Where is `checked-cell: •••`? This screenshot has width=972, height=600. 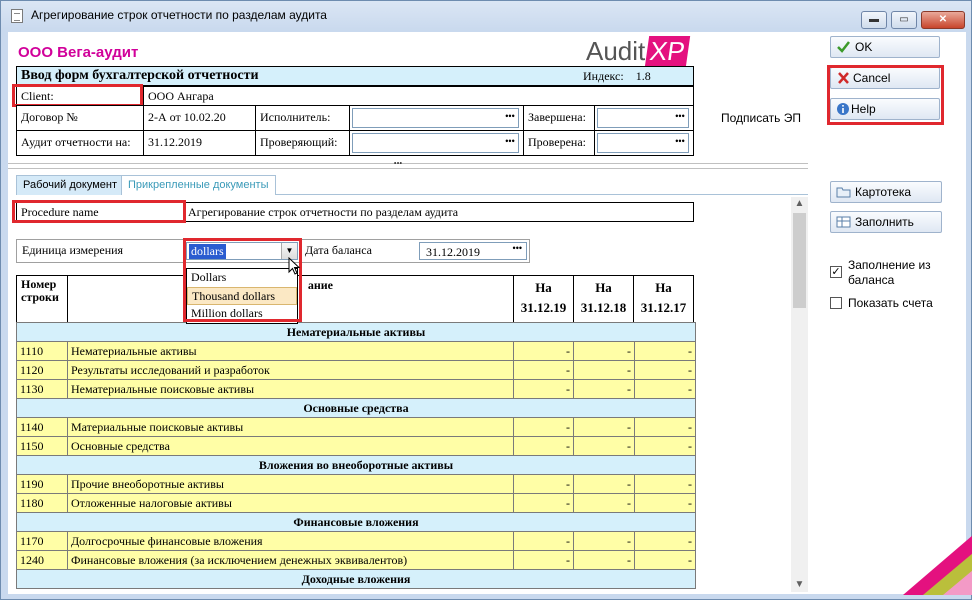
checked-cell: ••• is located at coordinates (644, 143).